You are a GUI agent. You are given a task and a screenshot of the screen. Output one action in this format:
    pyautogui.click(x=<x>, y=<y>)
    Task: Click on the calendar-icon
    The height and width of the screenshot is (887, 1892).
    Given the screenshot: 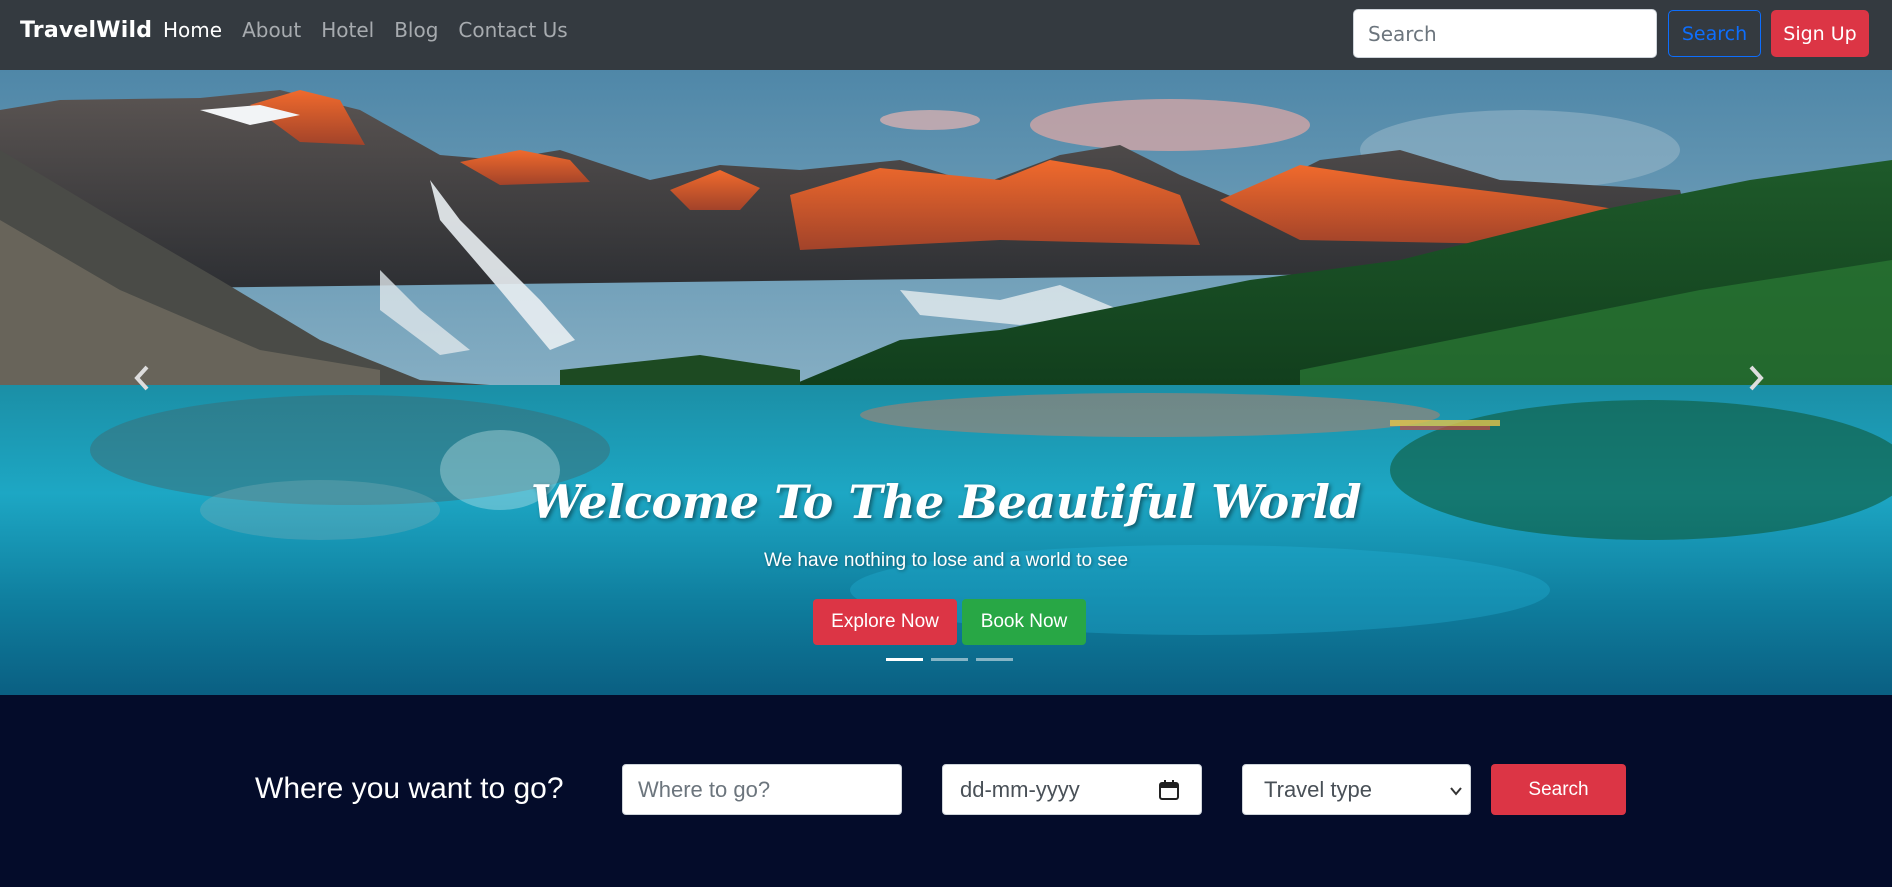 What is the action you would take?
    pyautogui.click(x=1169, y=790)
    